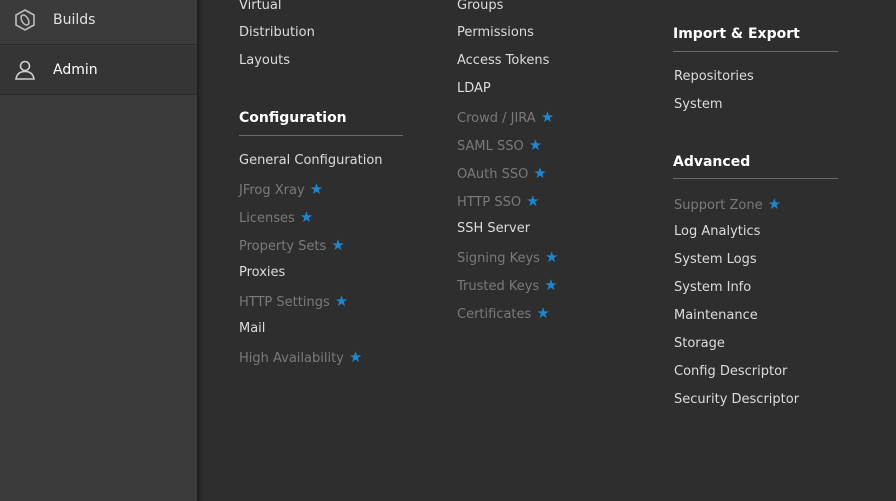 The image size is (896, 501). I want to click on menu-item-storage: Storage, so click(699, 344).